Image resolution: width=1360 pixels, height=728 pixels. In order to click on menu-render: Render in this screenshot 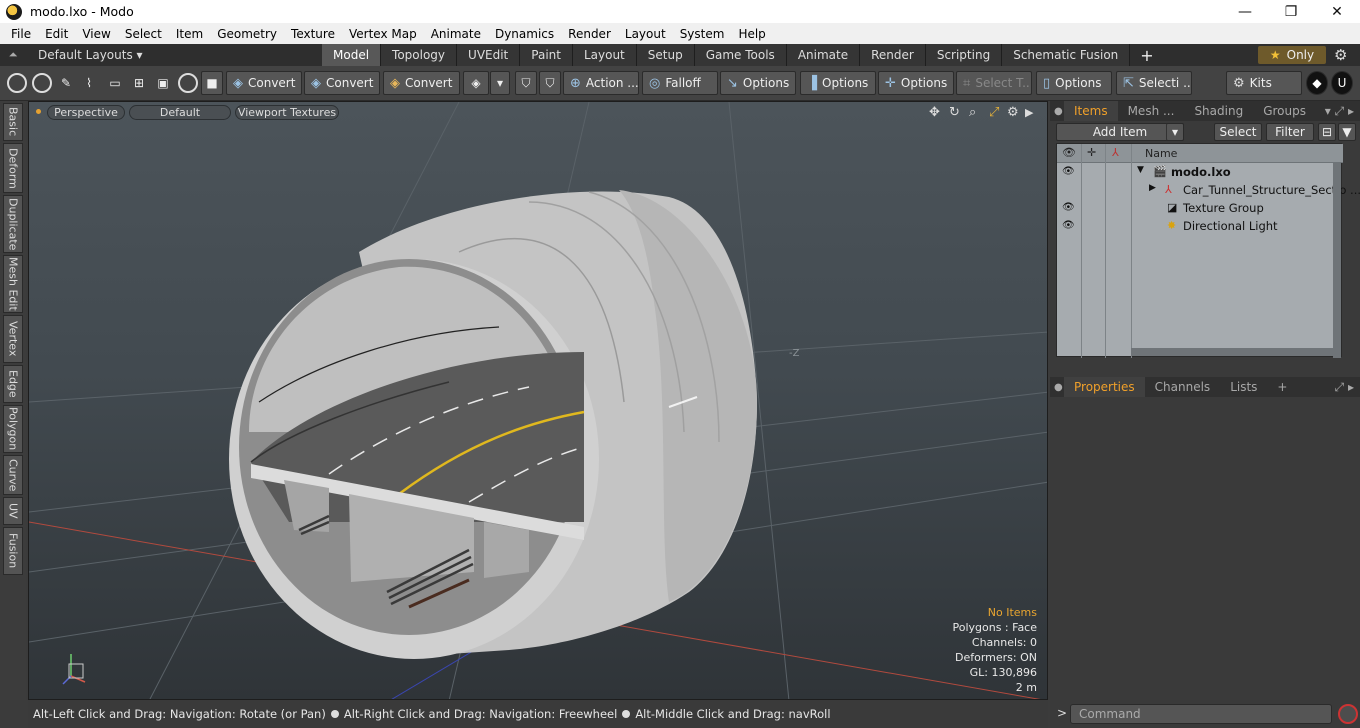, I will do `click(589, 34)`.